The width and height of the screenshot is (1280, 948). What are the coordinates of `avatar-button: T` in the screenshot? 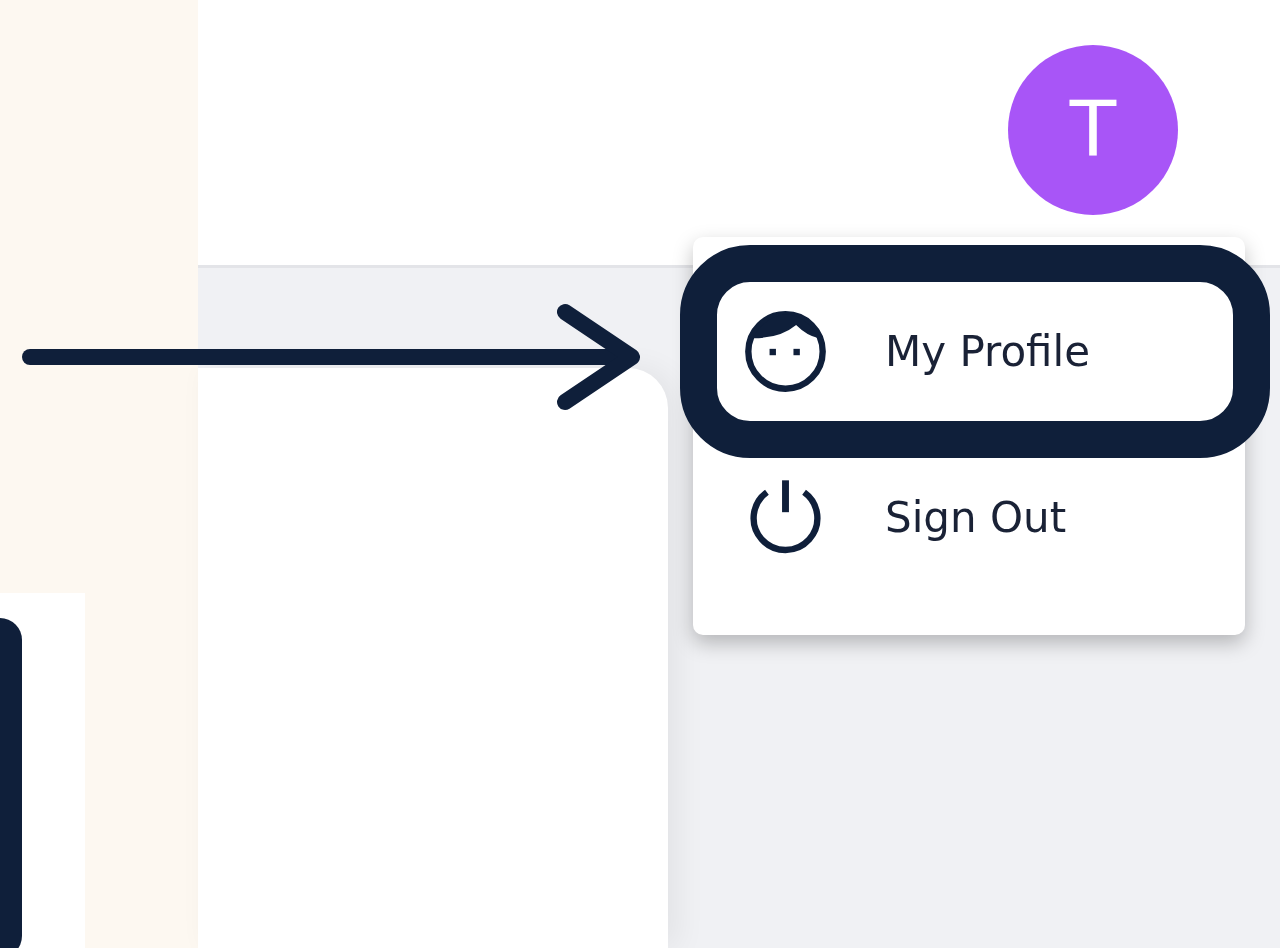 It's located at (1093, 129).